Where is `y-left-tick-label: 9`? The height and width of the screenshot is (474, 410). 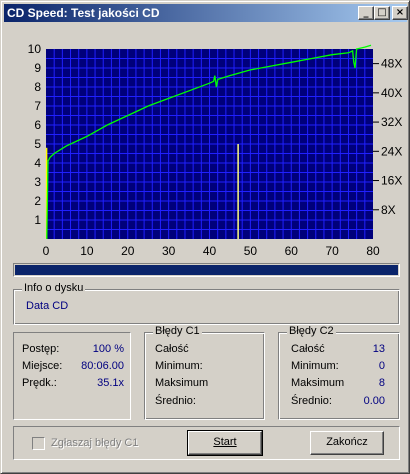 y-left-tick-label: 9 is located at coordinates (37, 68).